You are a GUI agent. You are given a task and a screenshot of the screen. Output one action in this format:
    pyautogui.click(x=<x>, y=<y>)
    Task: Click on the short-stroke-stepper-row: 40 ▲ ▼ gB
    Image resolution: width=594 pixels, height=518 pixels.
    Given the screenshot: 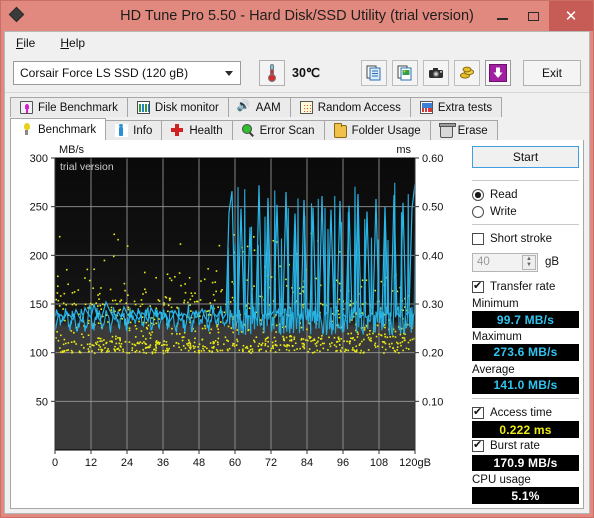 What is the action you would take?
    pyautogui.click(x=525, y=262)
    